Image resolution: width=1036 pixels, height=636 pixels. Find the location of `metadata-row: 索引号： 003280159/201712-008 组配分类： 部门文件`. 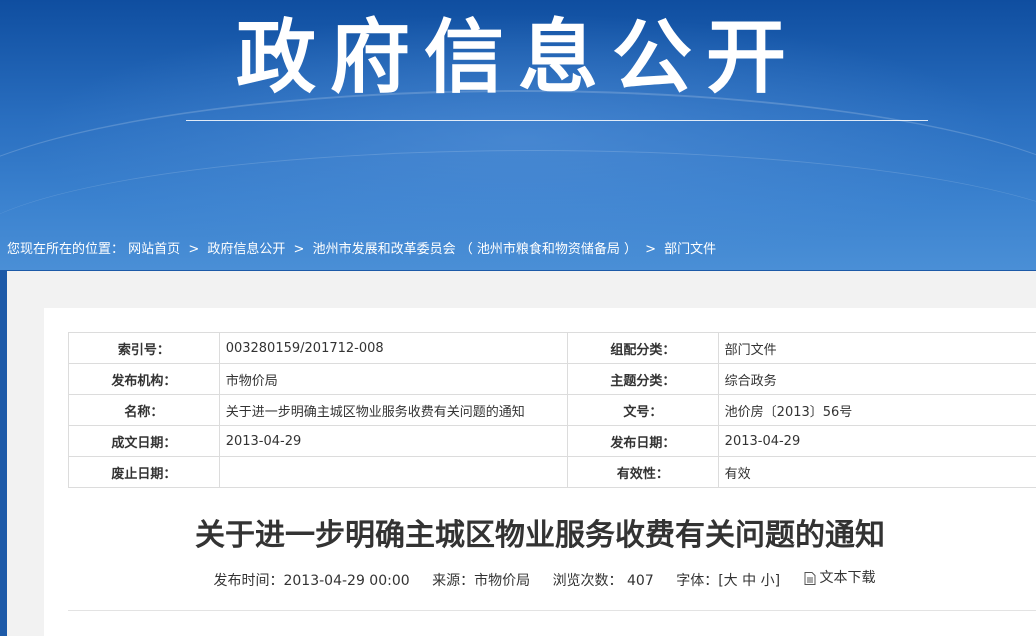

metadata-row: 索引号： 003280159/201712-008 组配分类： 部门文件 is located at coordinates (552, 348).